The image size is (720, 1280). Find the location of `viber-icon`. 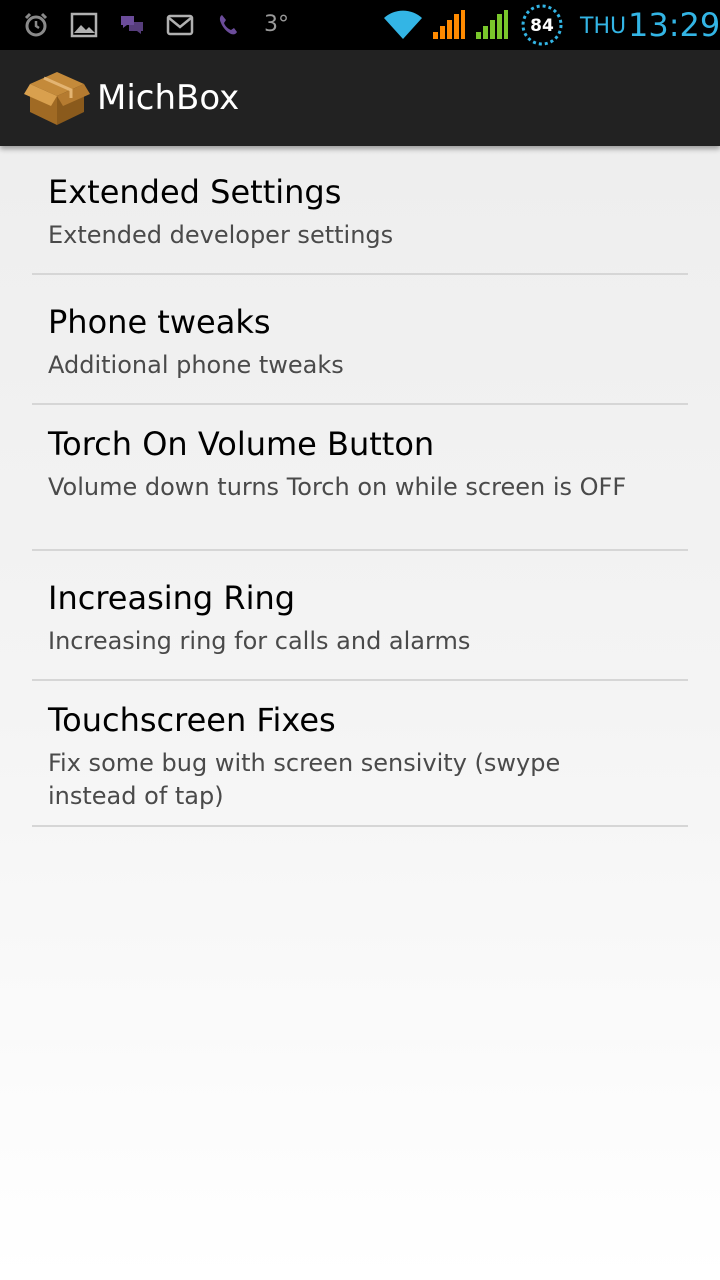

viber-icon is located at coordinates (229, 25).